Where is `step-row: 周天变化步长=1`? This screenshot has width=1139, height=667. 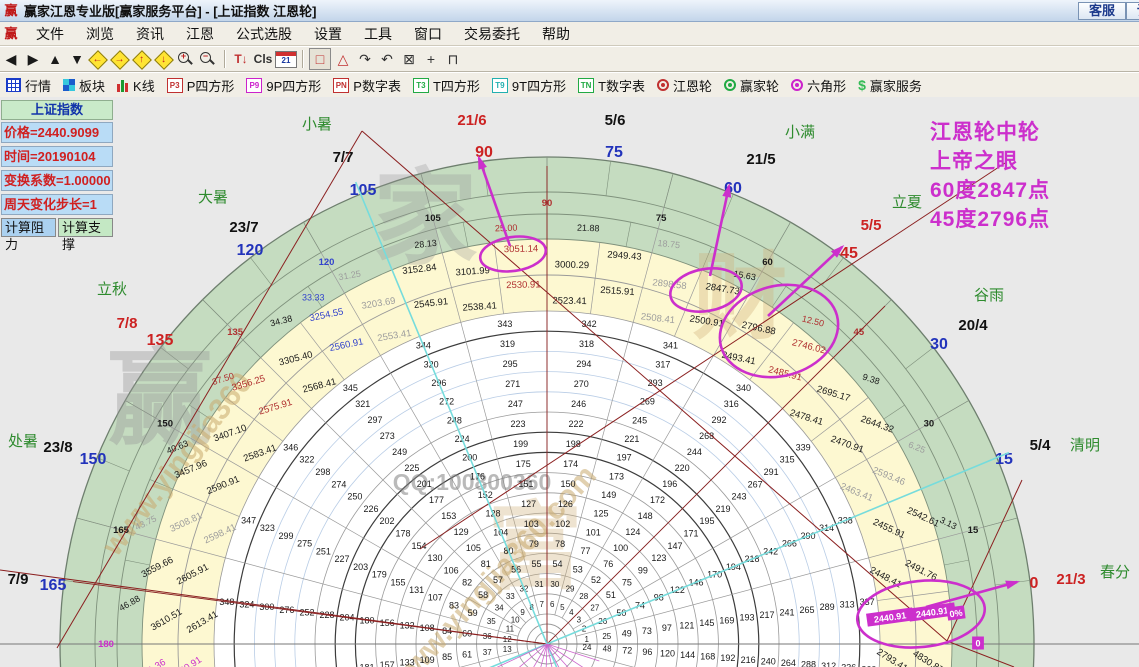 step-row: 周天变化步长=1 is located at coordinates (57, 204).